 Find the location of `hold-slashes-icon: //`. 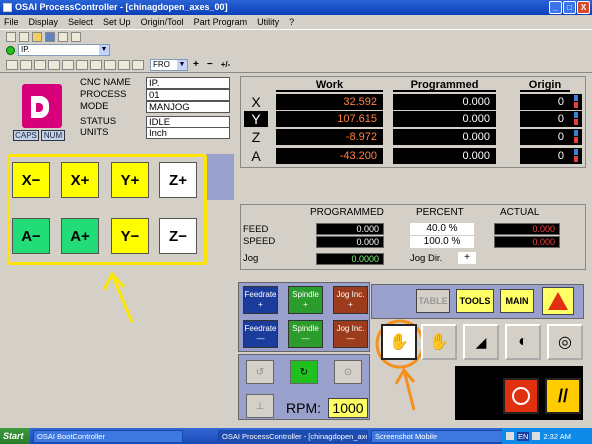

hold-slashes-icon: // is located at coordinates (562, 395).